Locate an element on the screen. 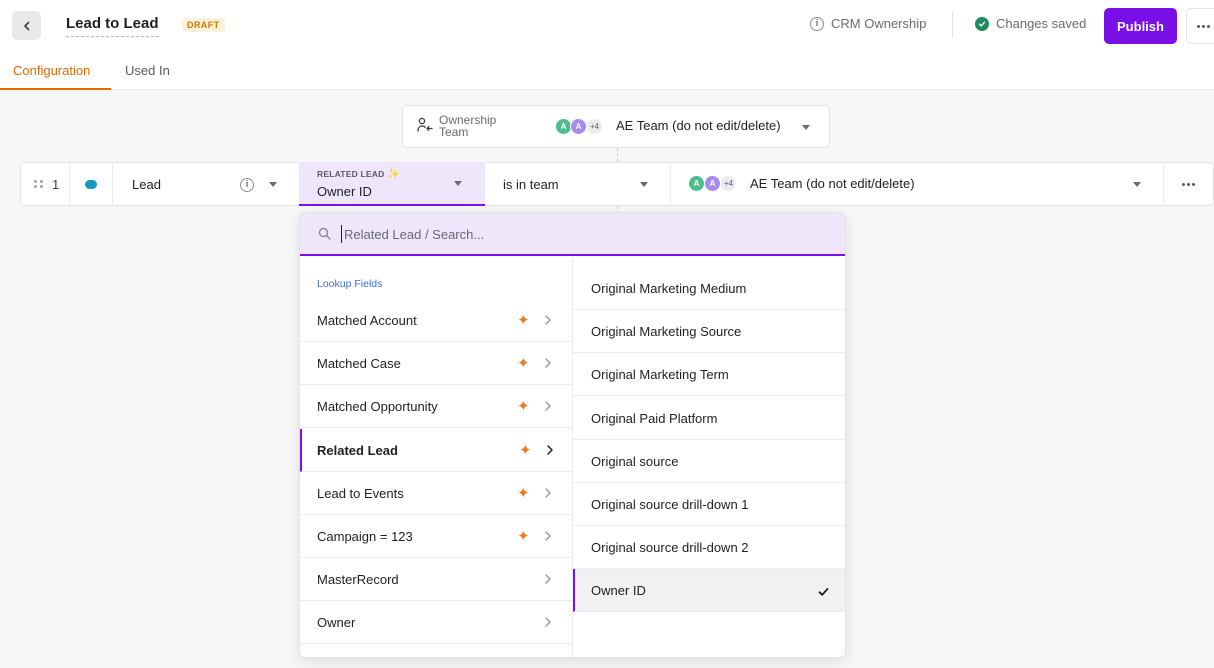 This screenshot has height=668, width=1214. field-option: Original source is located at coordinates (709, 461).